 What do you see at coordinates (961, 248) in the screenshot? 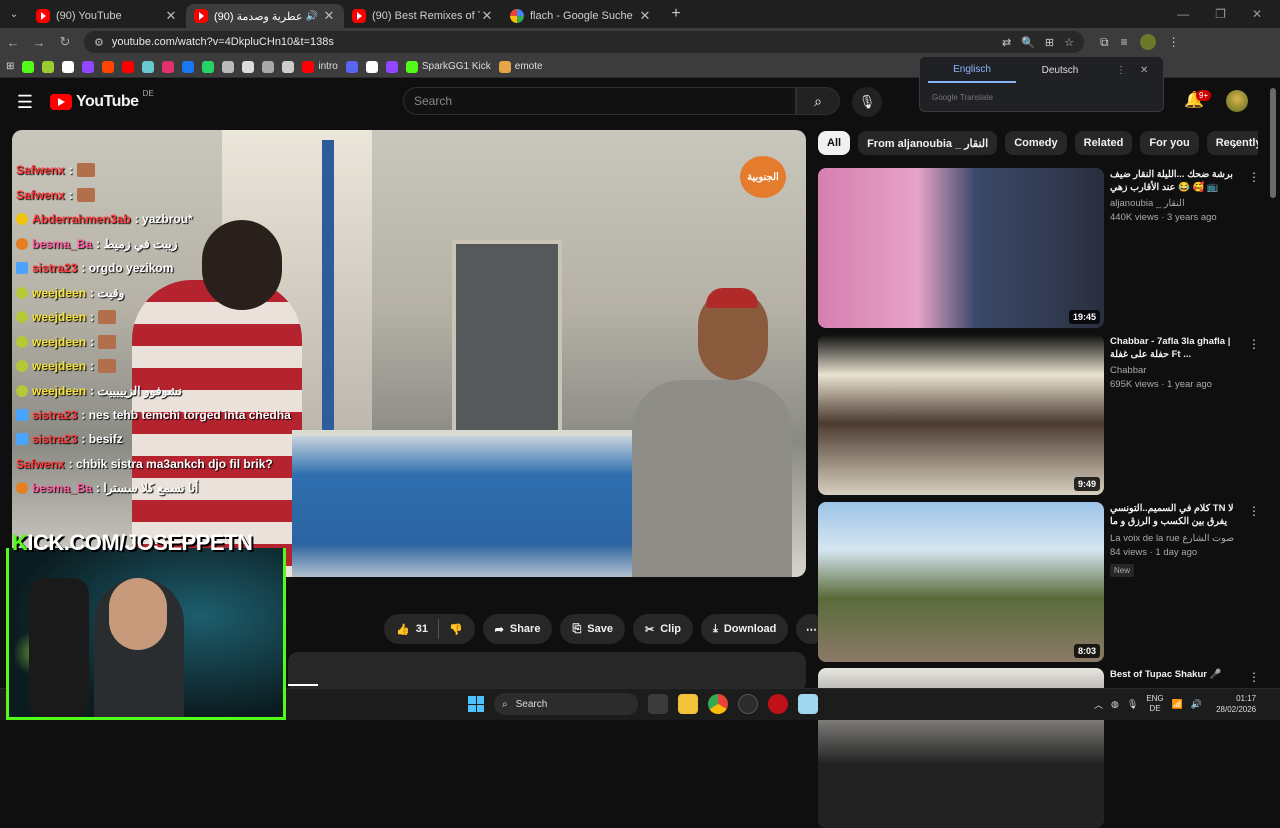
I see `video-thumbnail: 19:45` at bounding box center [961, 248].